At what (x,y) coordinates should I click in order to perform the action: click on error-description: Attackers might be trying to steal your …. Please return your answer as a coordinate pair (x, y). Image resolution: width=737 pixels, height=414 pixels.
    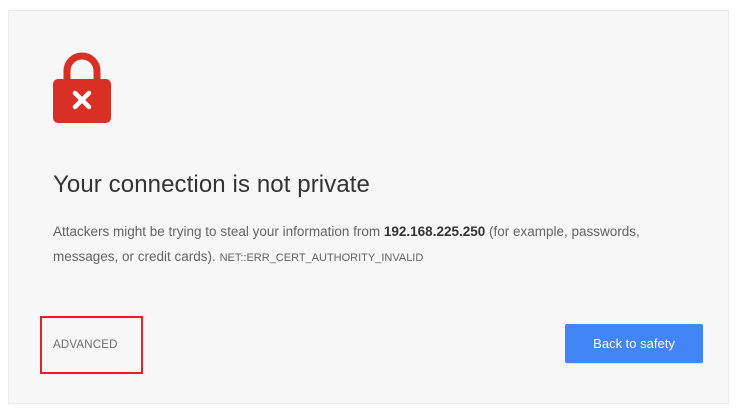
    Looking at the image, I should click on (378, 245).